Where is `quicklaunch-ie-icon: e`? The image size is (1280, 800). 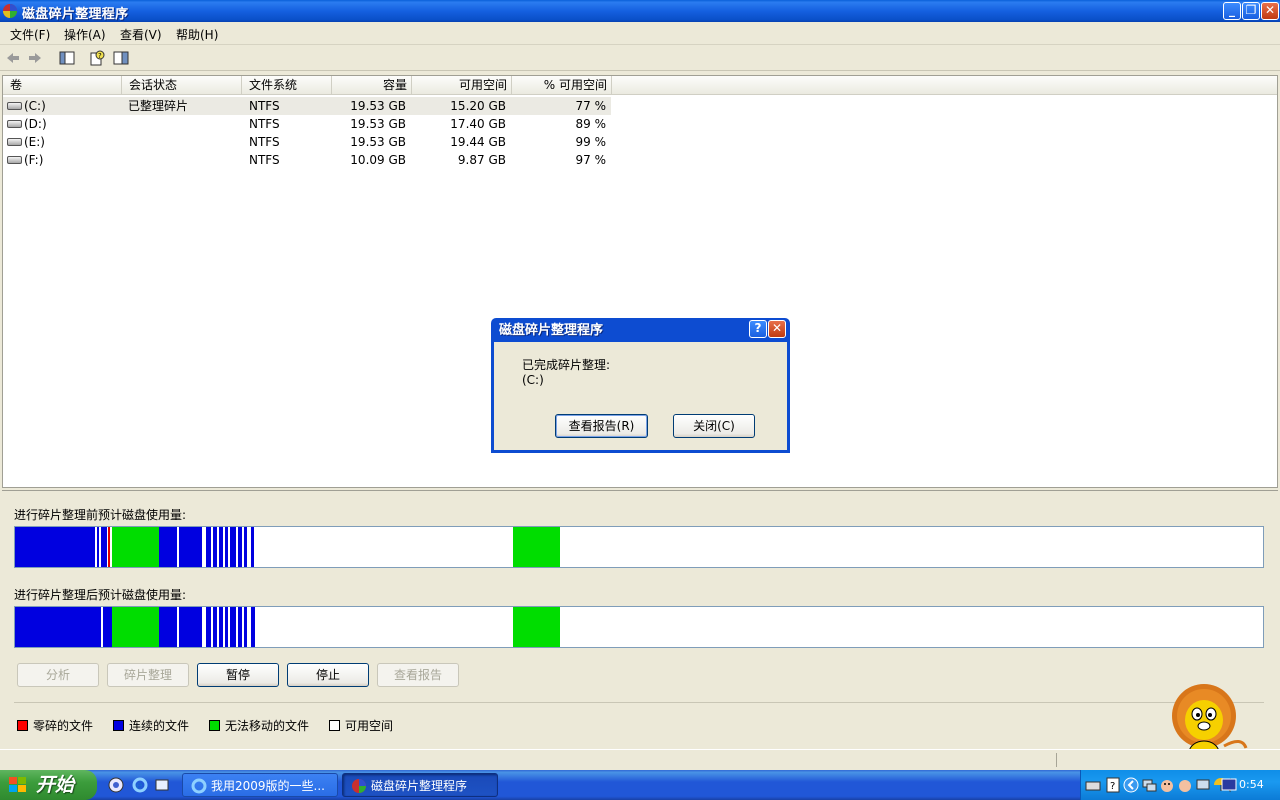 quicklaunch-ie-icon: e is located at coordinates (140, 785).